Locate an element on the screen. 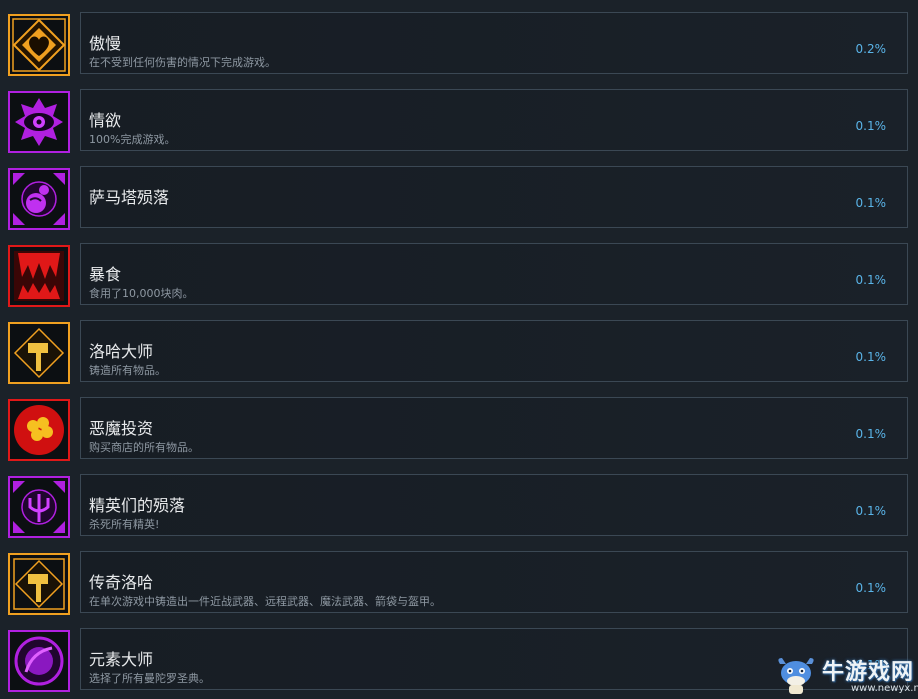 This screenshot has height=699, width=918. fangs-icon is located at coordinates (39, 276).